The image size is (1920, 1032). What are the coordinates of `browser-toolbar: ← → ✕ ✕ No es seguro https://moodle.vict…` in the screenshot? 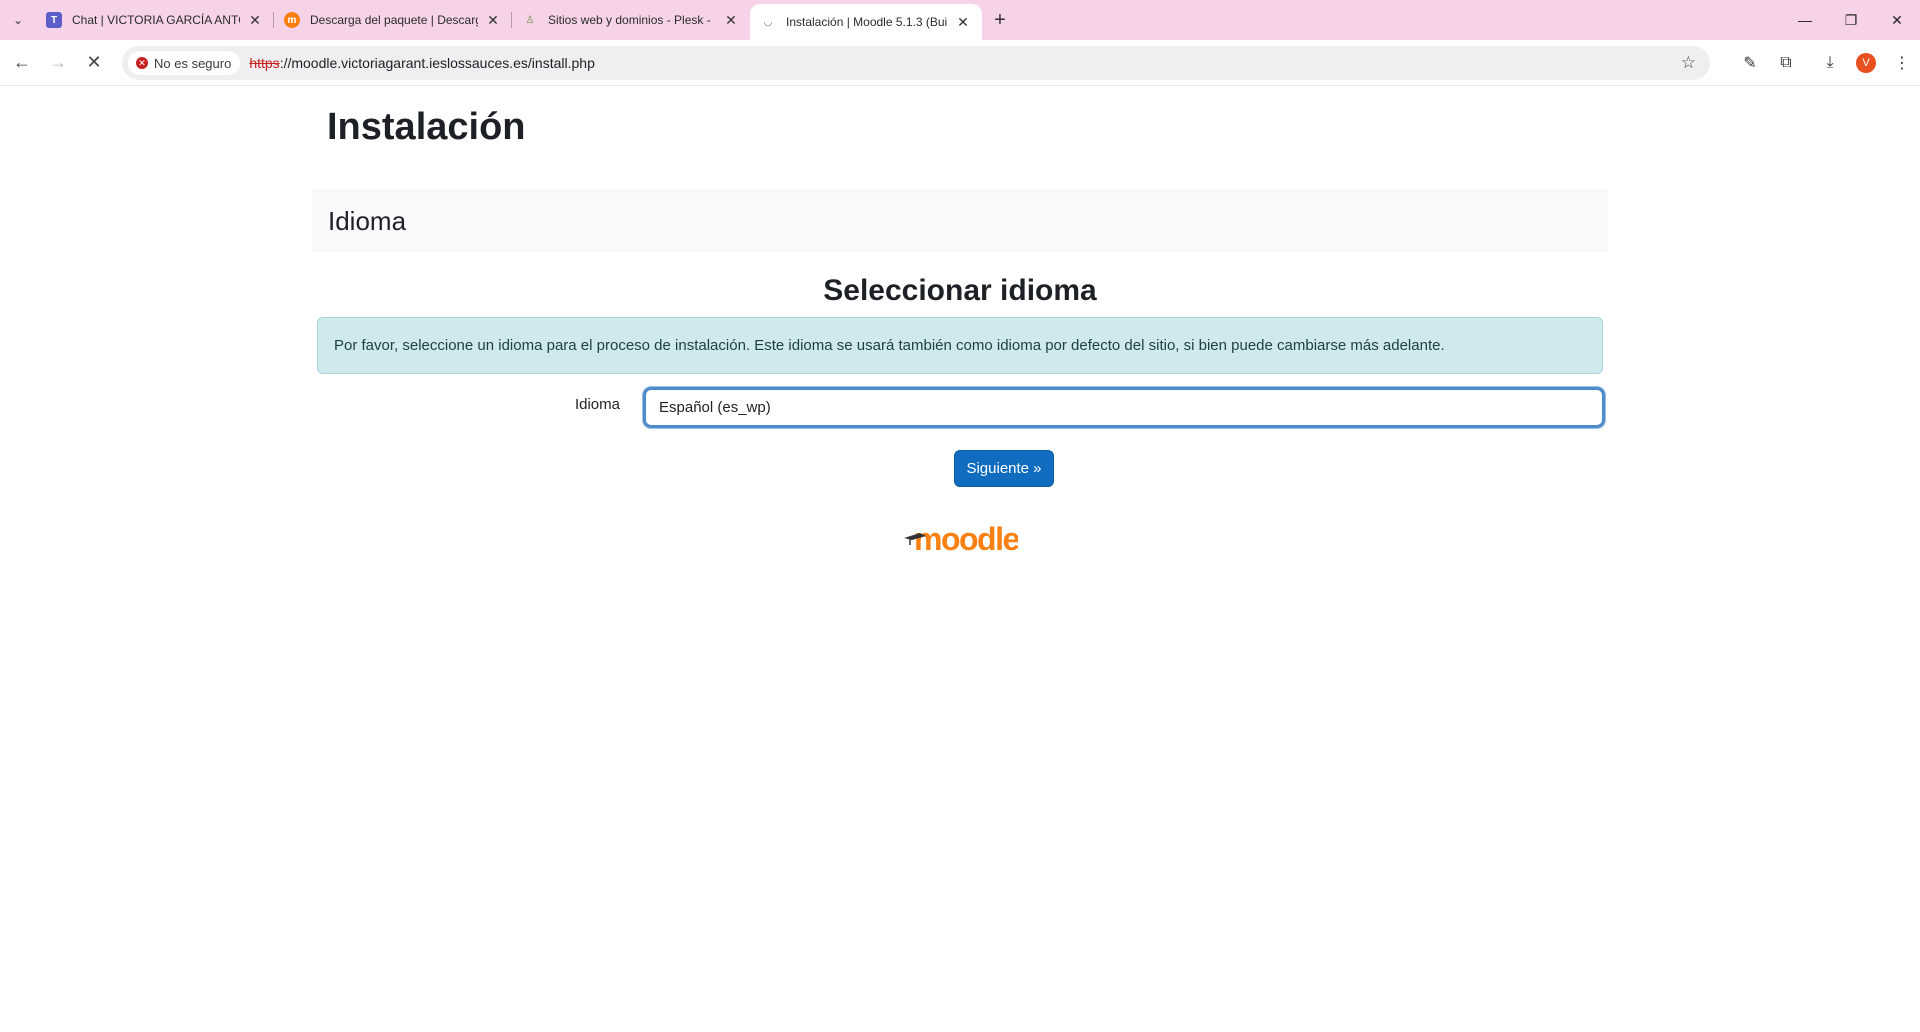 It's located at (960, 63).